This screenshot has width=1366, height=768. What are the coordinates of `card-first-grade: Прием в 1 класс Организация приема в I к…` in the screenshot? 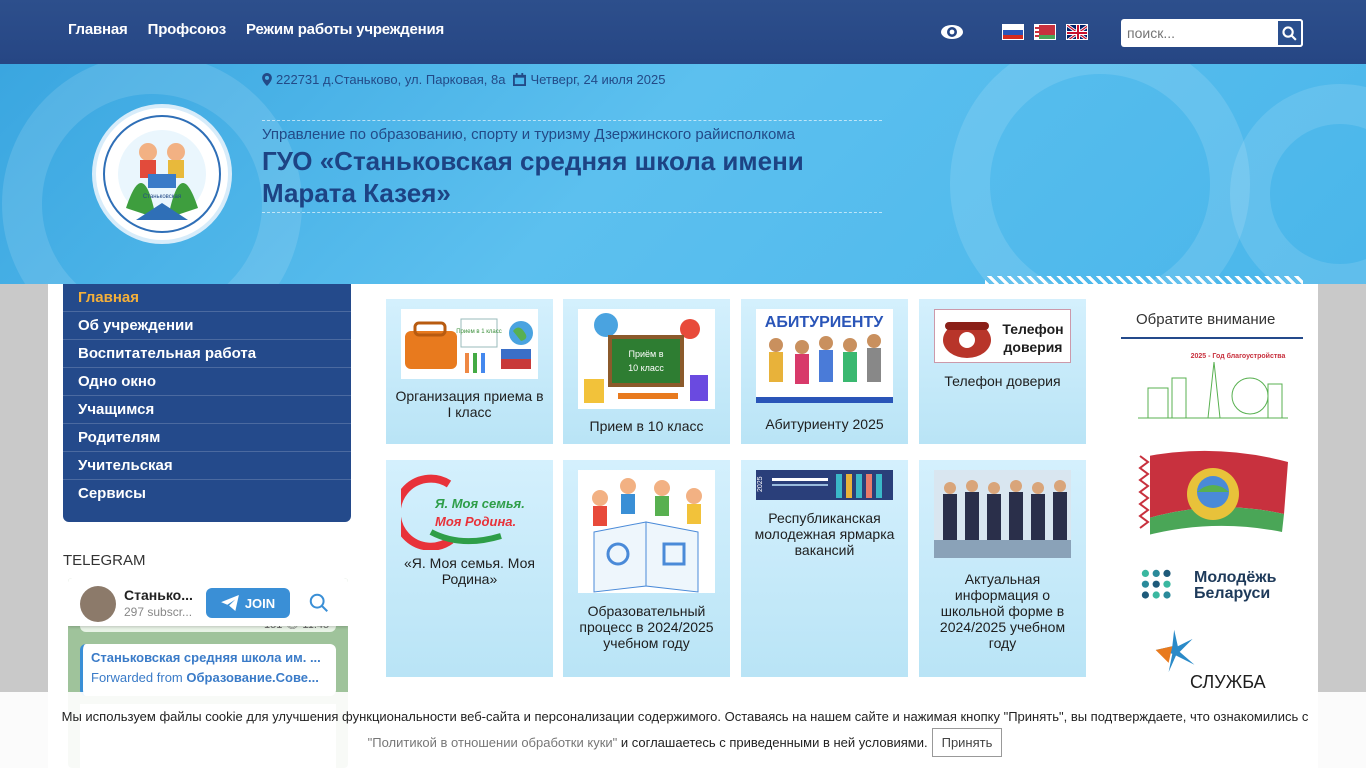 It's located at (469, 371).